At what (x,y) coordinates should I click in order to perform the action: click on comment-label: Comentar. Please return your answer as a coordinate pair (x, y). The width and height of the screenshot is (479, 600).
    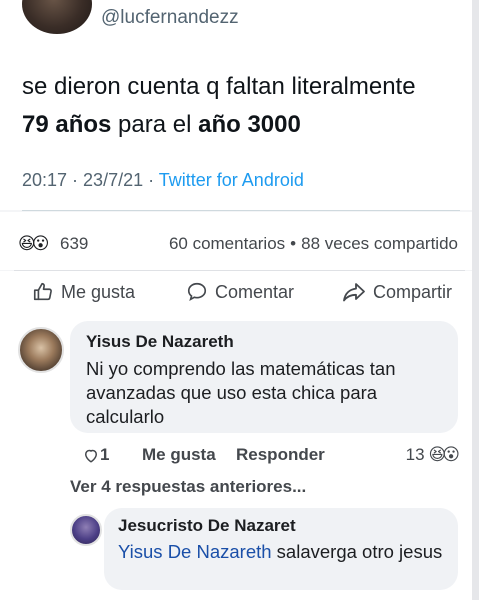
    Looking at the image, I should click on (255, 291).